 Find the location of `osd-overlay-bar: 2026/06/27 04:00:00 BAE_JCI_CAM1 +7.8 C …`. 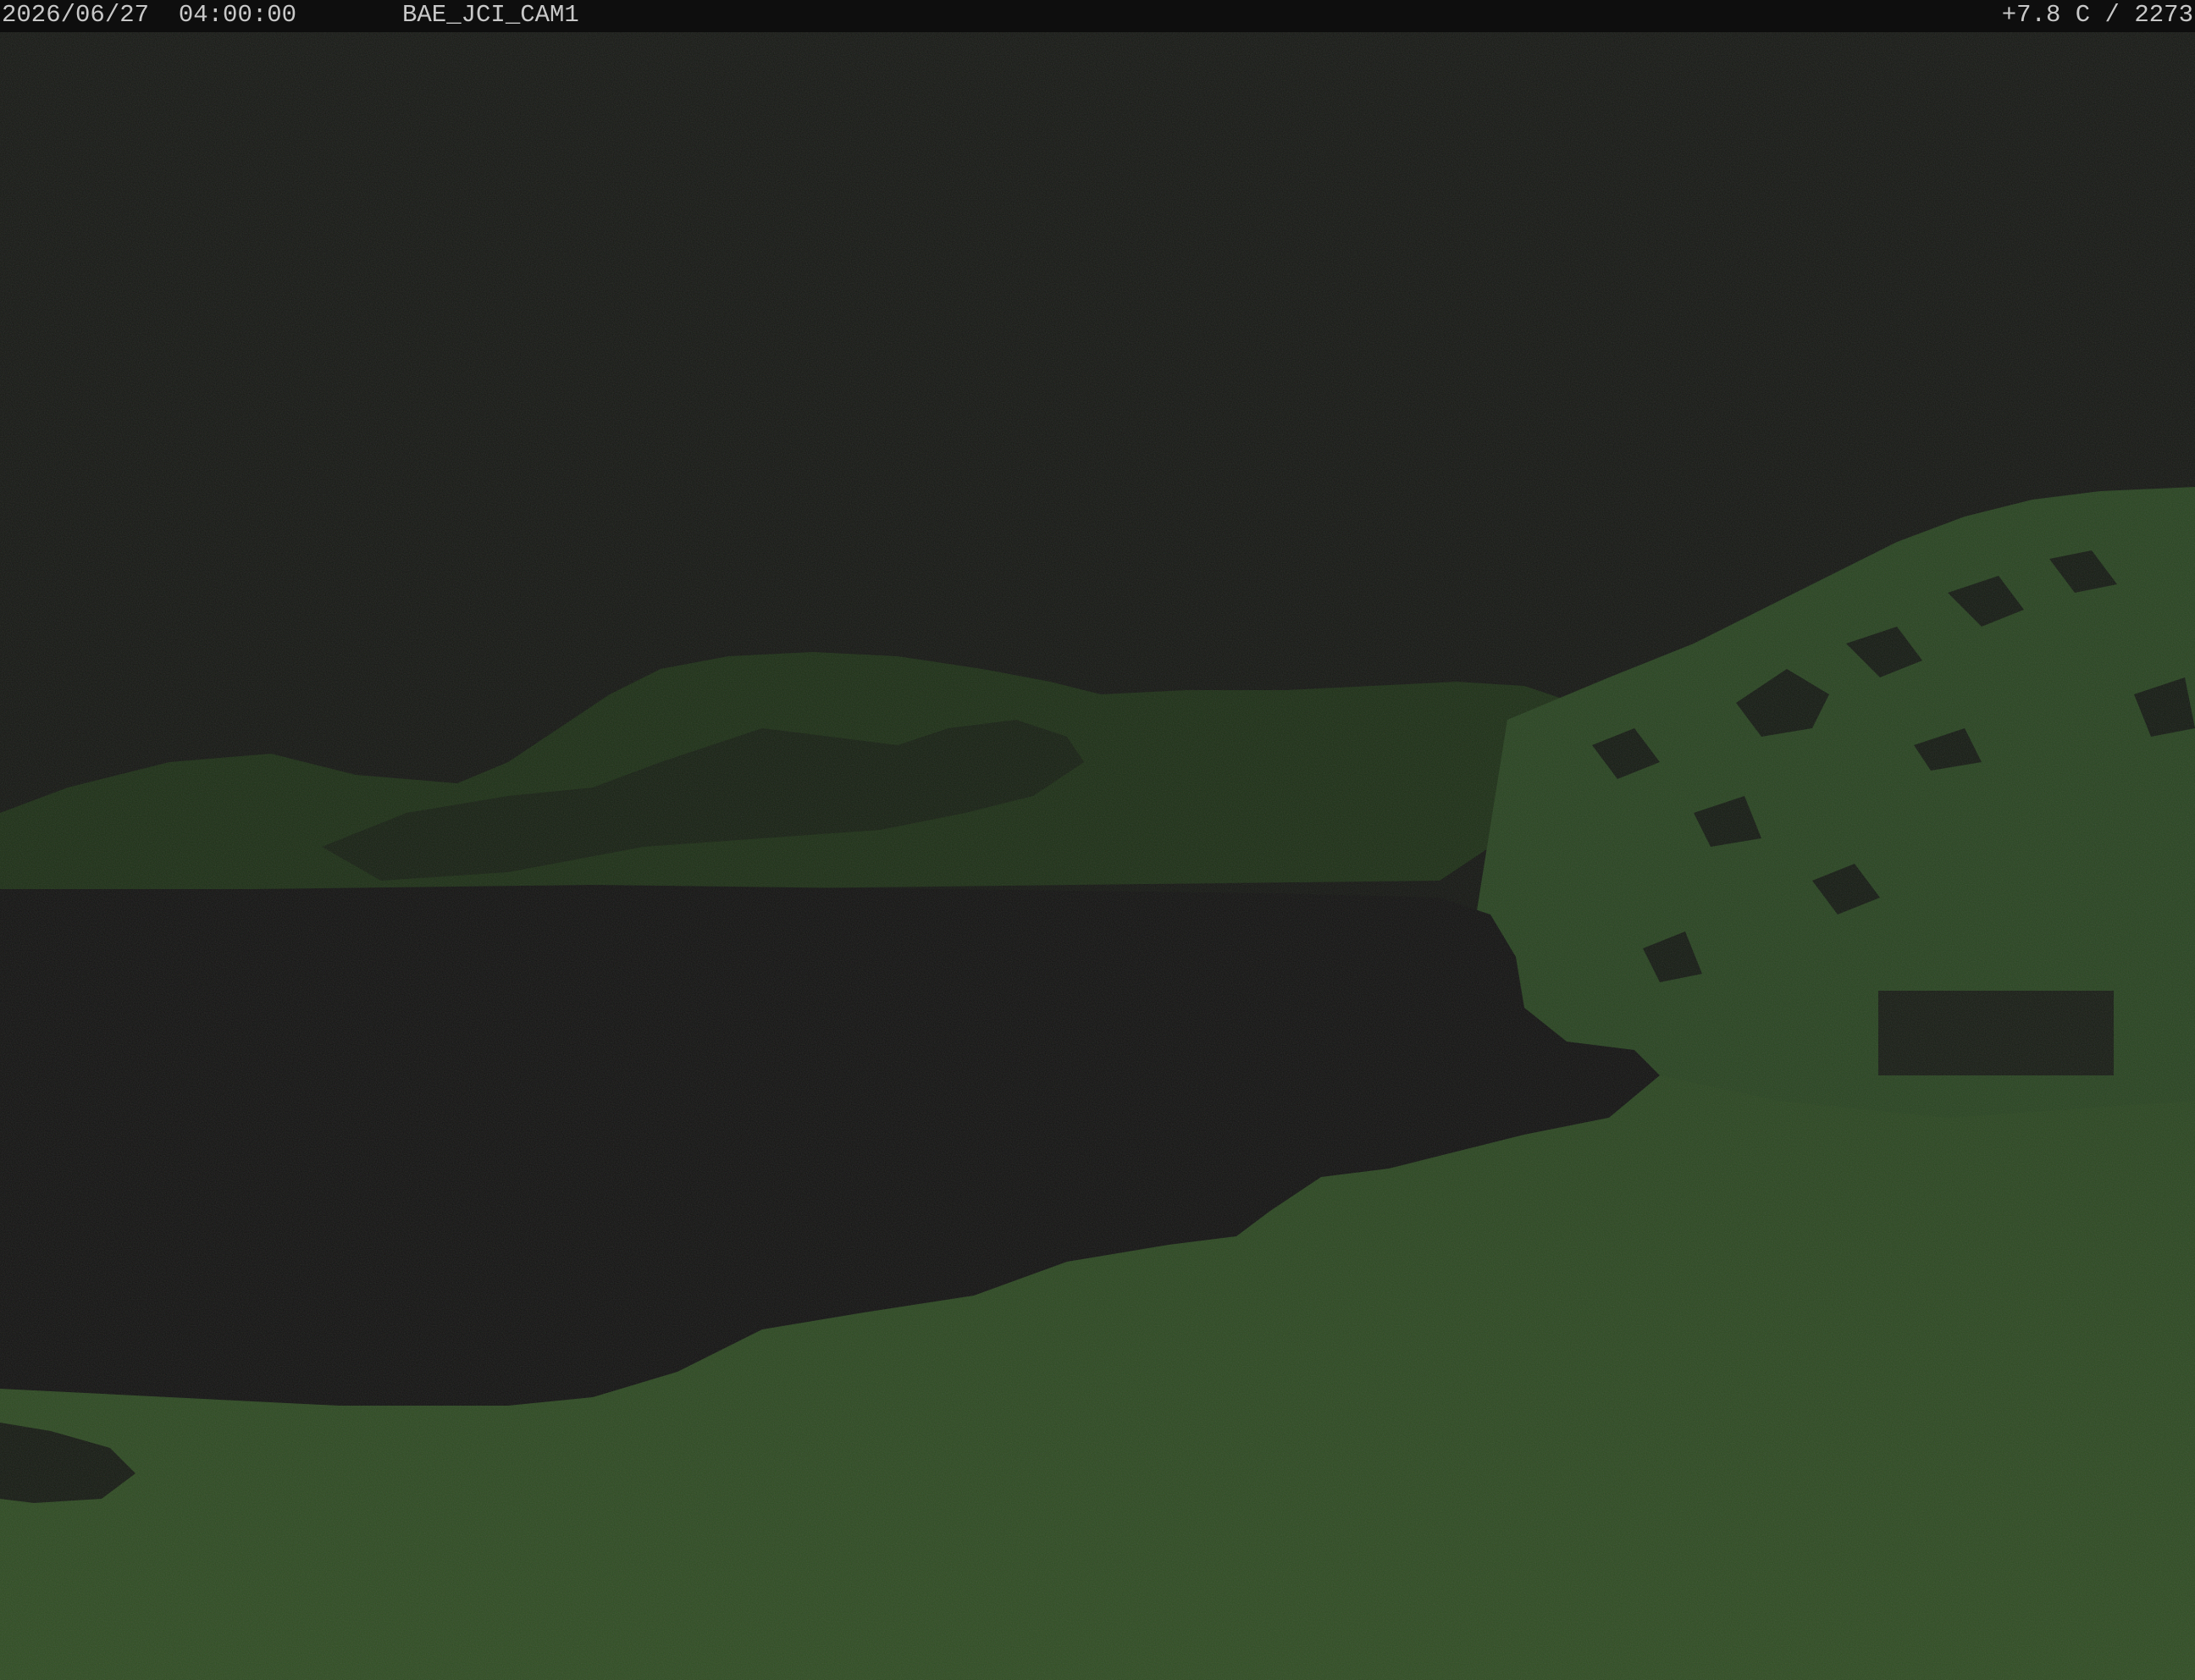

osd-overlay-bar: 2026/06/27 04:00:00 BAE_JCI_CAM1 +7.8 C … is located at coordinates (1097, 16).